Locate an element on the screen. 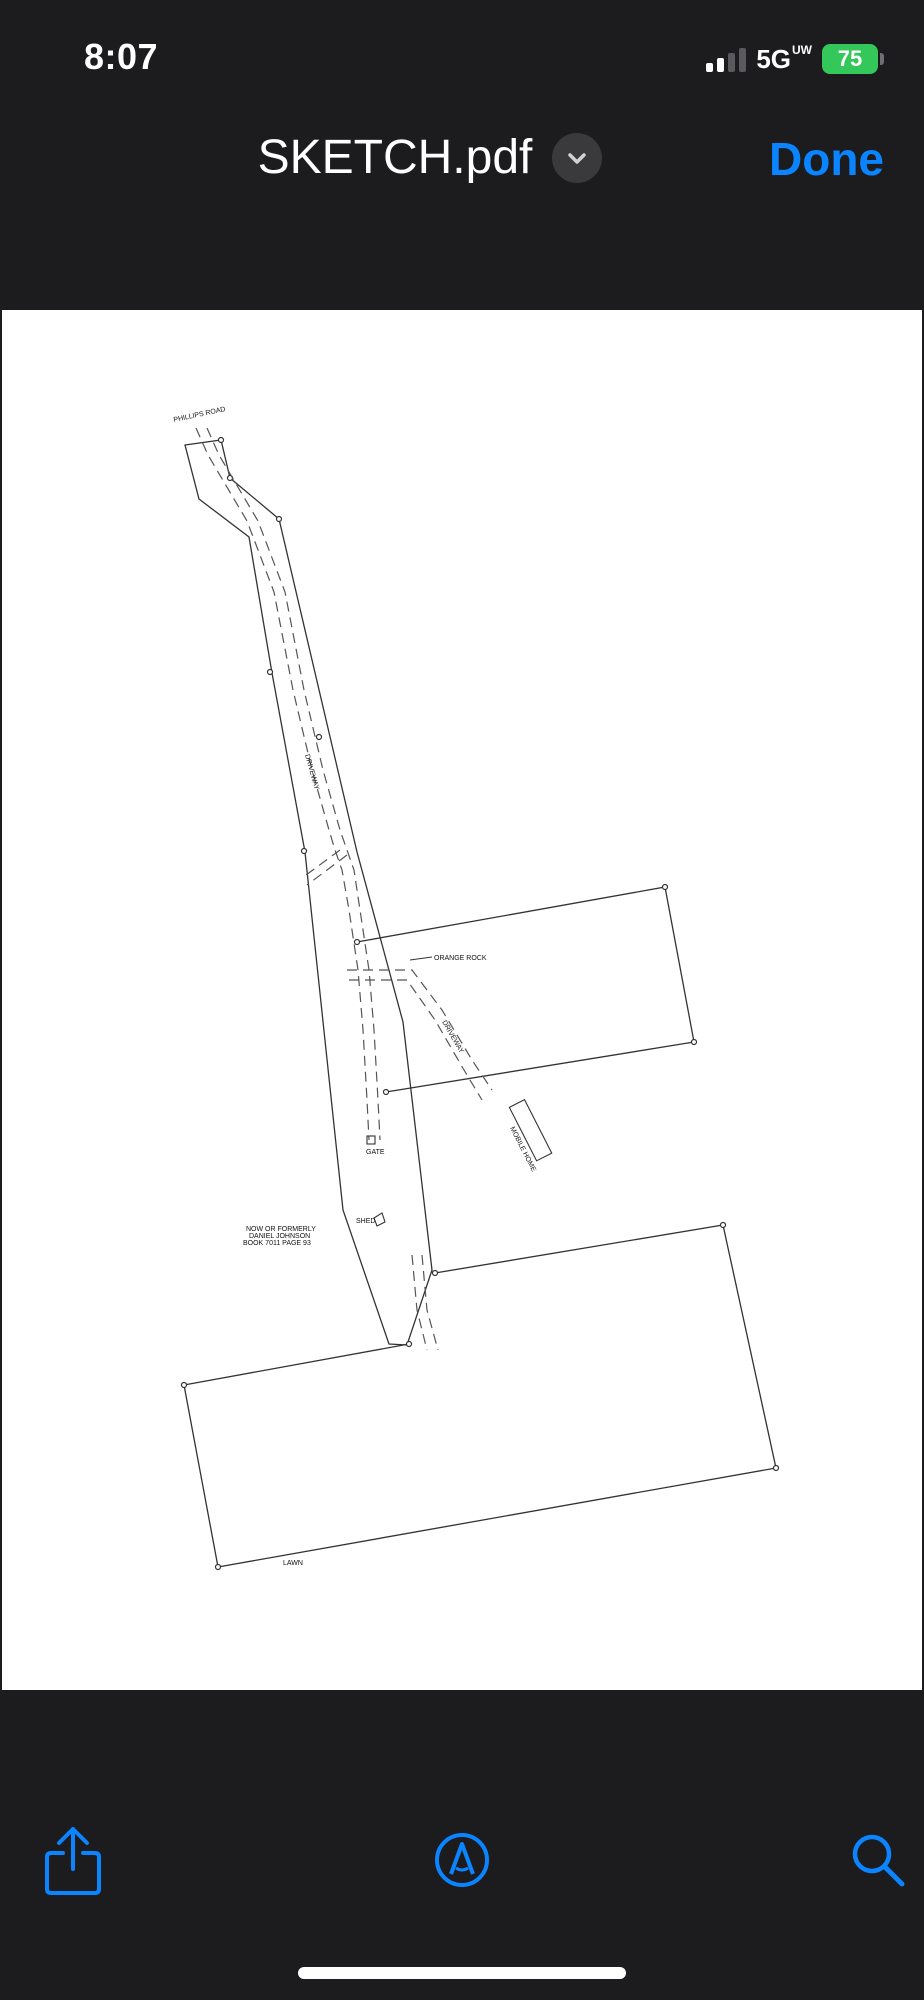 This screenshot has height=2000, width=924. network-indicator: 5G UW is located at coordinates (784, 59).